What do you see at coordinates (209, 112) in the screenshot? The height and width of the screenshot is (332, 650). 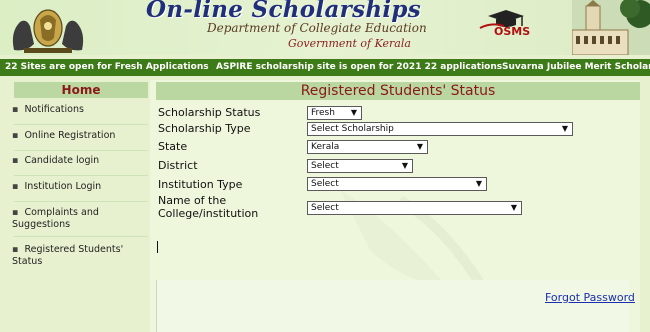 I see `scholarship-status-label: Scholarship Status` at bounding box center [209, 112].